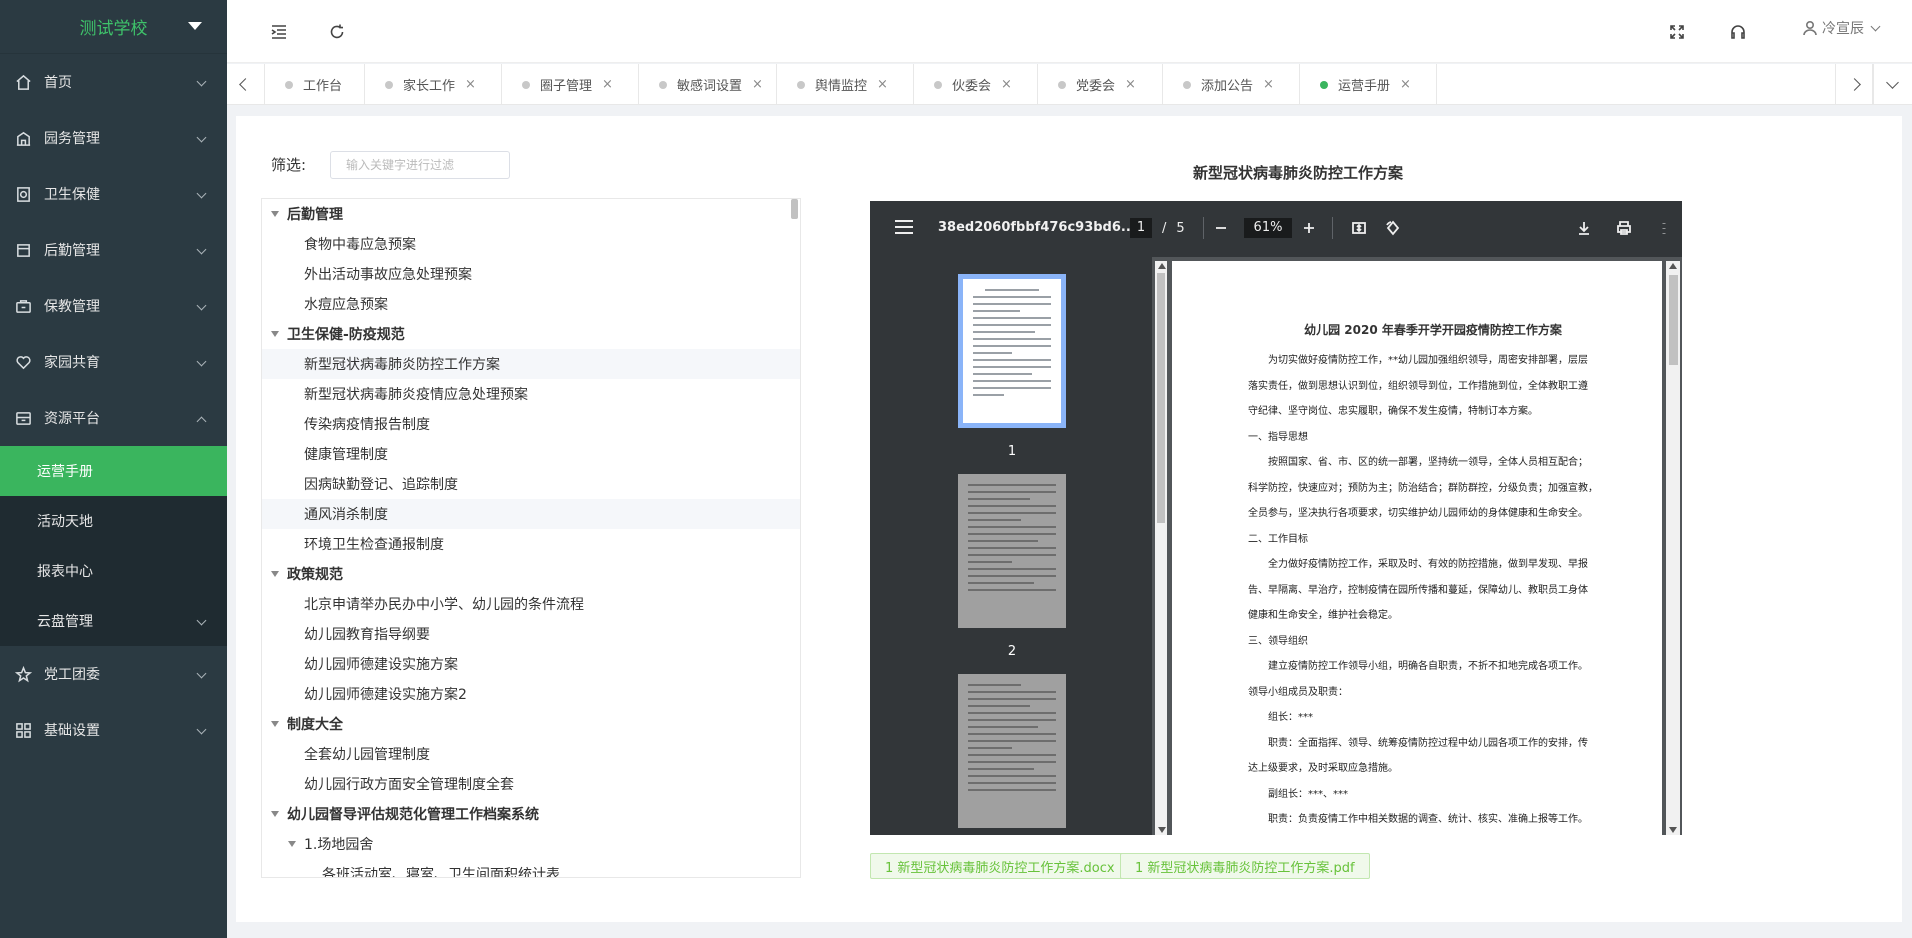 This screenshot has width=1912, height=938. Describe the element at coordinates (113, 730) in the screenshot. I see `menu-item-settings: 基础设置` at that location.